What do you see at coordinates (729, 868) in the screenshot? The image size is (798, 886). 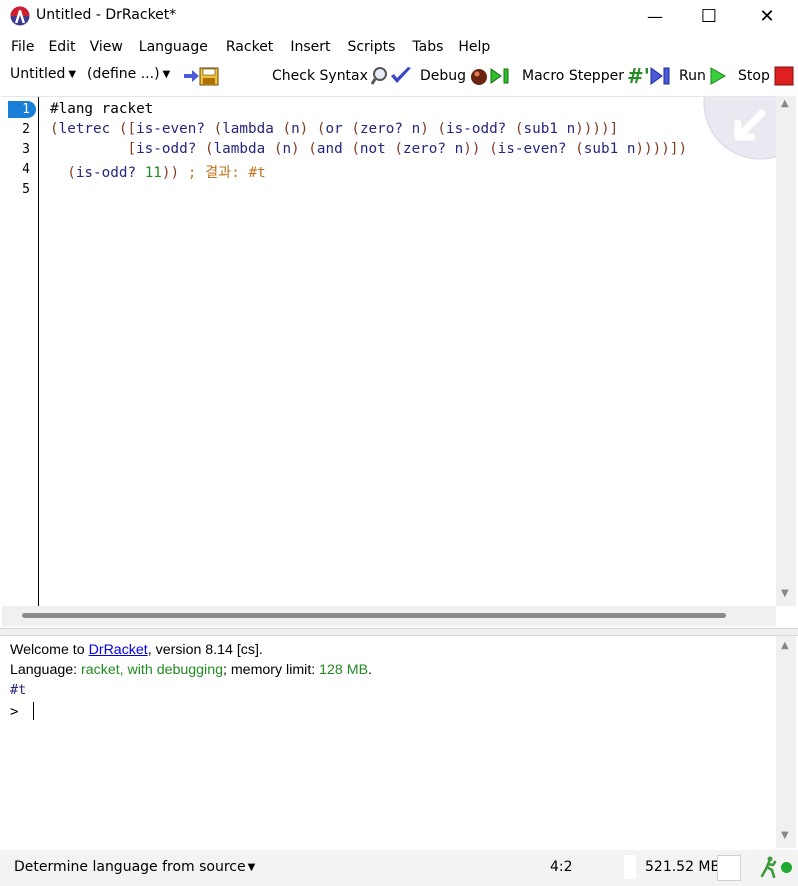 I see `gc-indicator` at bounding box center [729, 868].